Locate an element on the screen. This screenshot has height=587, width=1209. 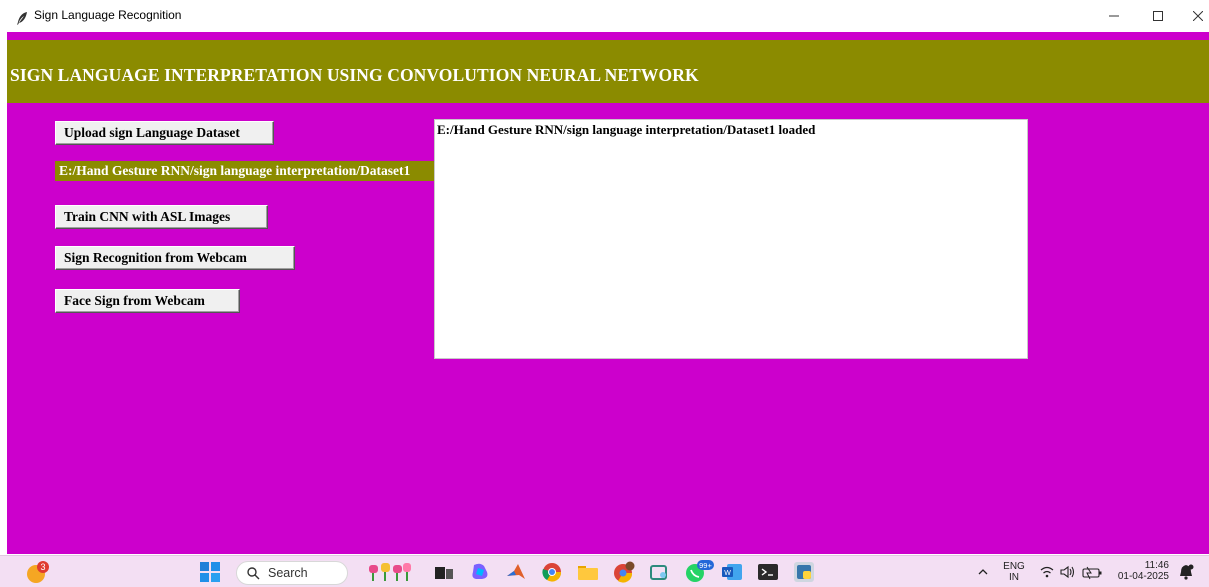
window-title: Sign Language Recognition is located at coordinates (108, 15).